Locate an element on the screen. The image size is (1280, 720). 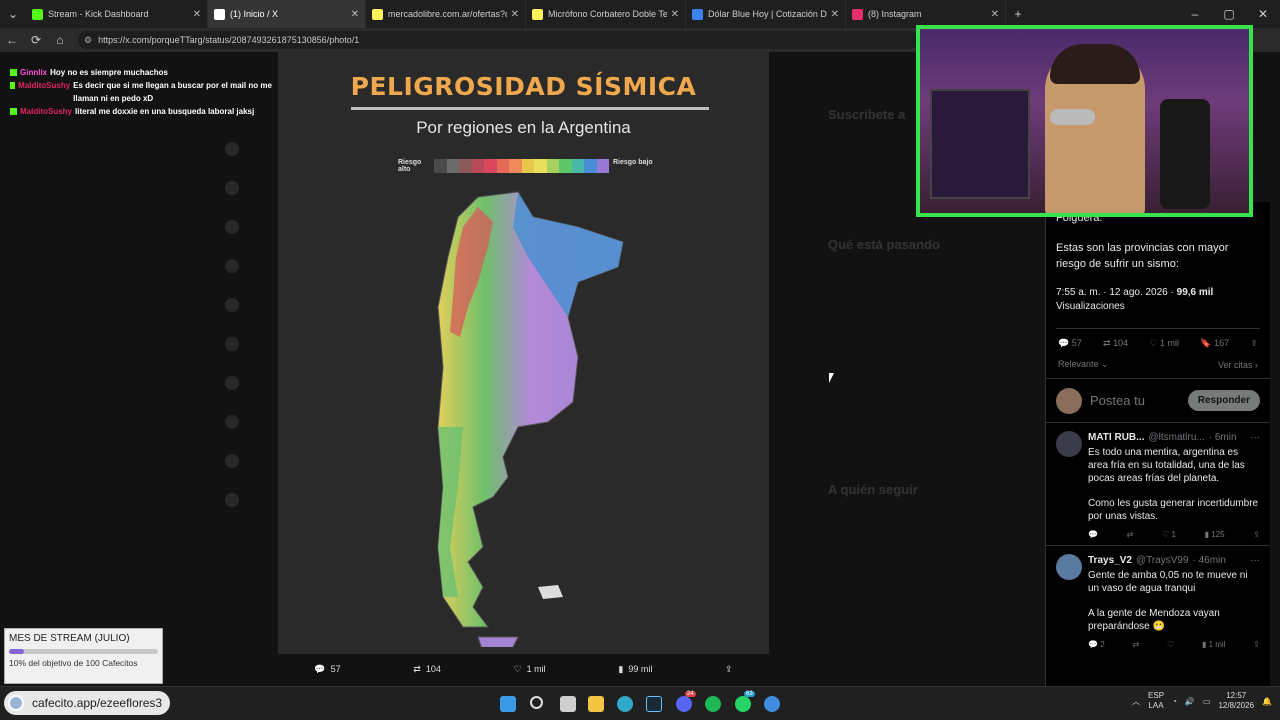
mouse-cursor is located at coordinates (831, 378).